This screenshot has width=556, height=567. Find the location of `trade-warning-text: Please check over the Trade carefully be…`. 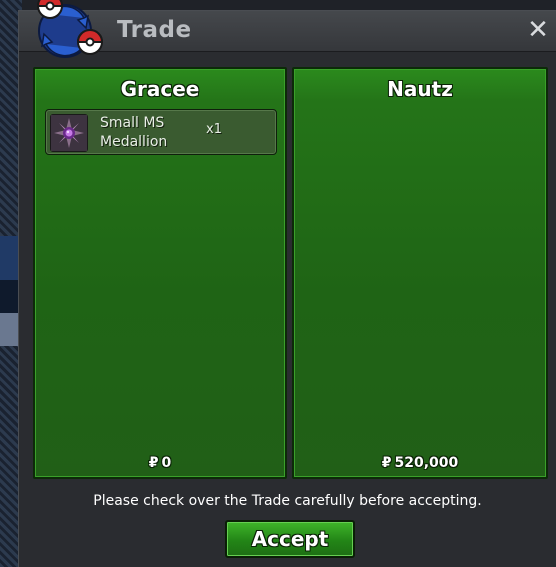

trade-warning-text: Please check over the Trade carefully be… is located at coordinates (287, 501).